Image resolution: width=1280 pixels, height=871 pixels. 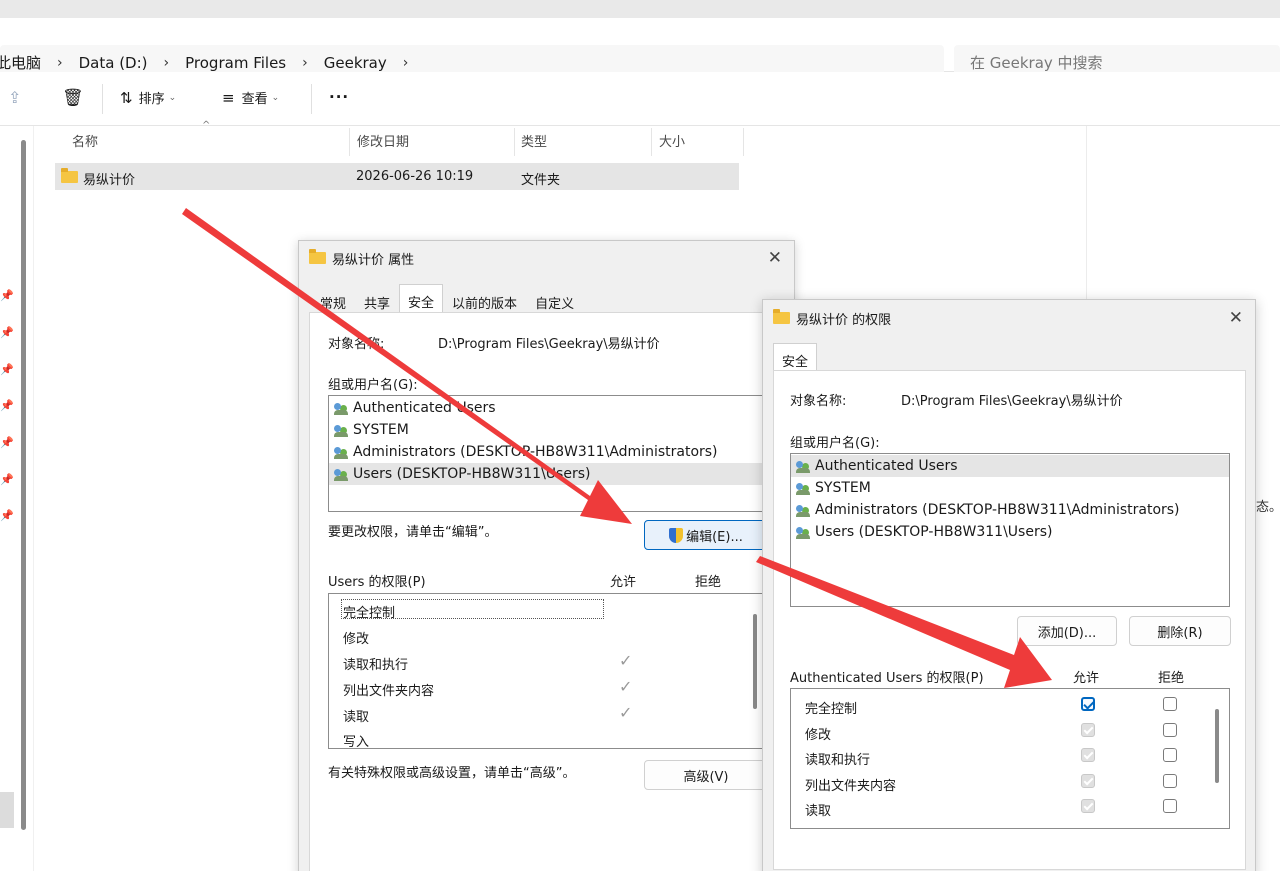 I want to click on column-header-name: 名称, so click(x=85, y=140).